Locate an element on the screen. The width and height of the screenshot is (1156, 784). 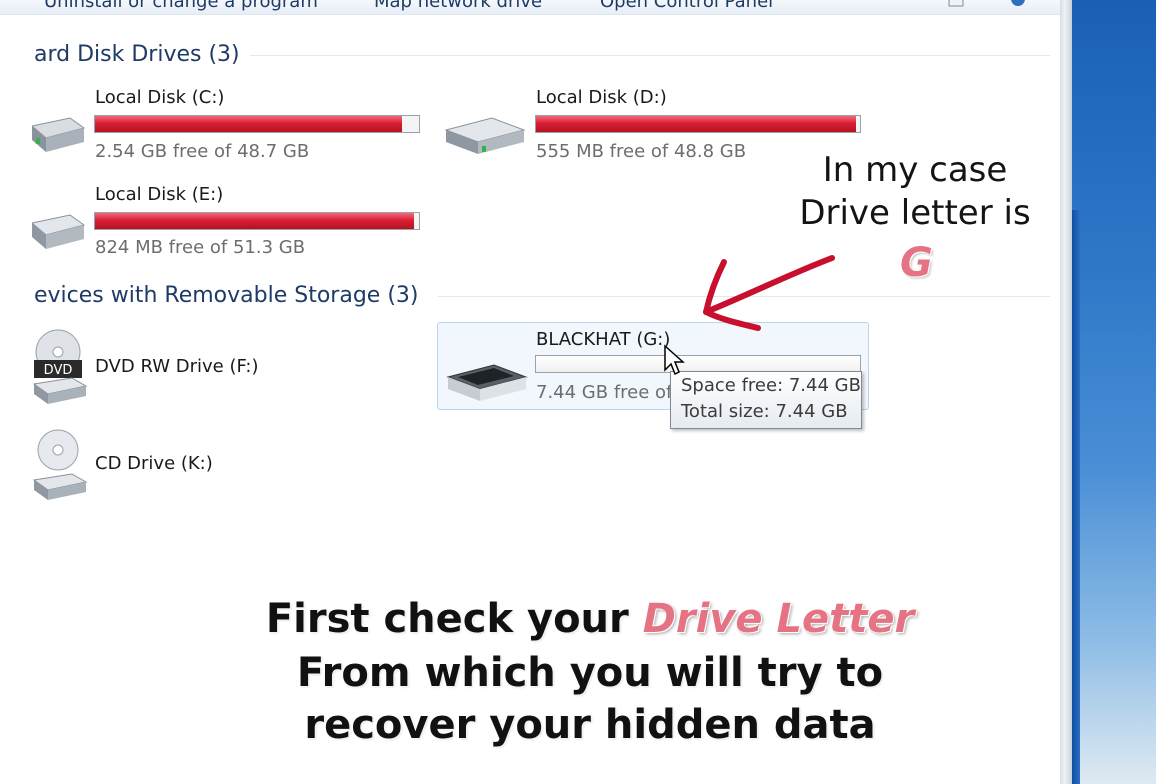
drive-name-f: DVD RW Drive (F:) is located at coordinates (177, 366).